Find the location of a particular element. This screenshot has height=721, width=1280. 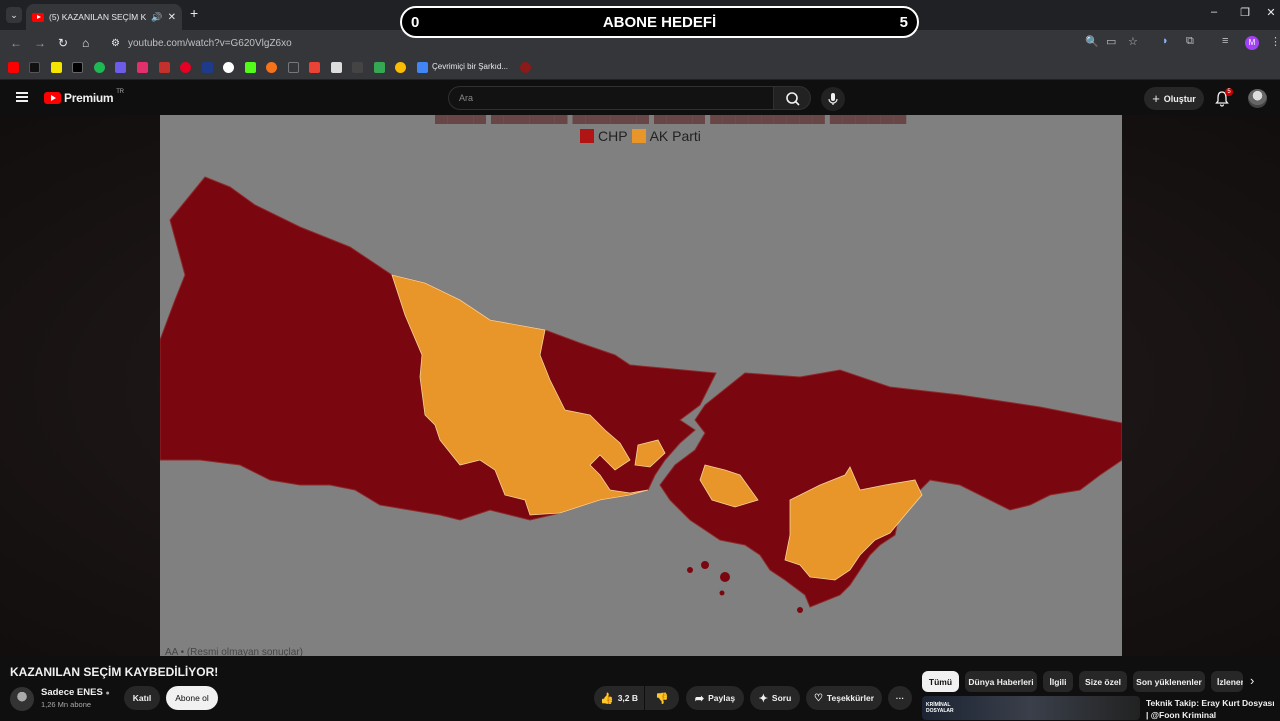

extension-icon: ◗ is located at coordinates (1165, 41).